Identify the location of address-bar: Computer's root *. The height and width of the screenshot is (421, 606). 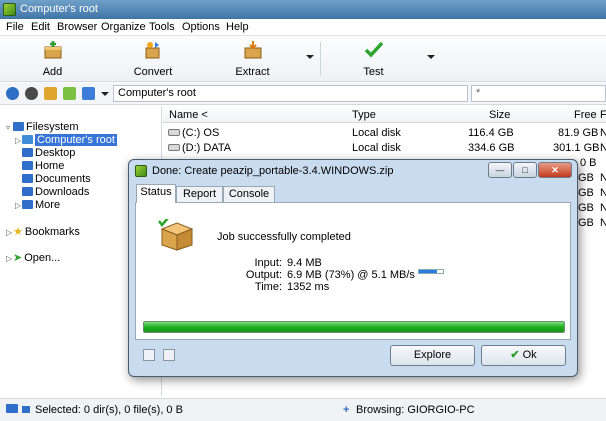
(303, 94).